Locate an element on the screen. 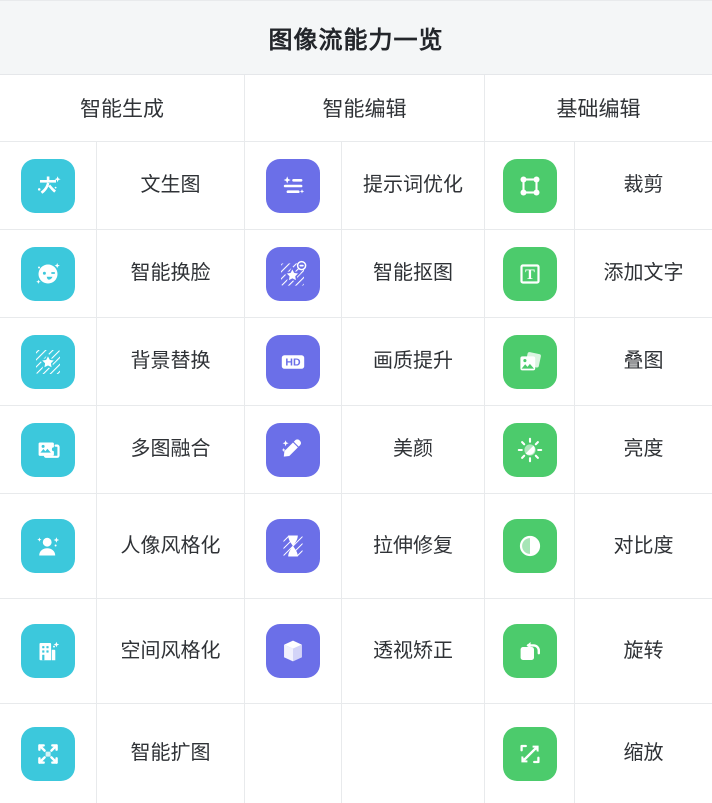 The height and width of the screenshot is (803, 712). icon-cell: T is located at coordinates (530, 273).